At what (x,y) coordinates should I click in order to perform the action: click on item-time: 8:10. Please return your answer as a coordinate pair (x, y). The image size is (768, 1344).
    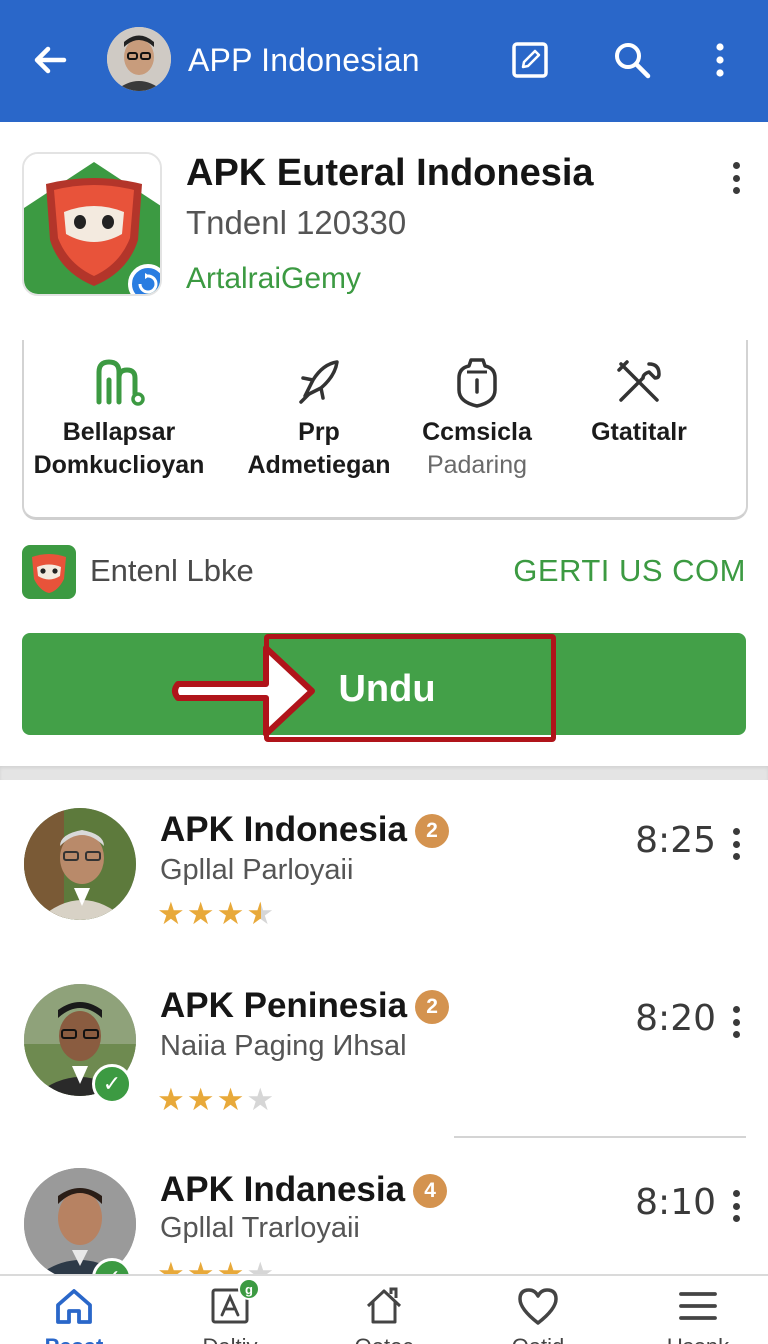
    Looking at the image, I should click on (675, 1202).